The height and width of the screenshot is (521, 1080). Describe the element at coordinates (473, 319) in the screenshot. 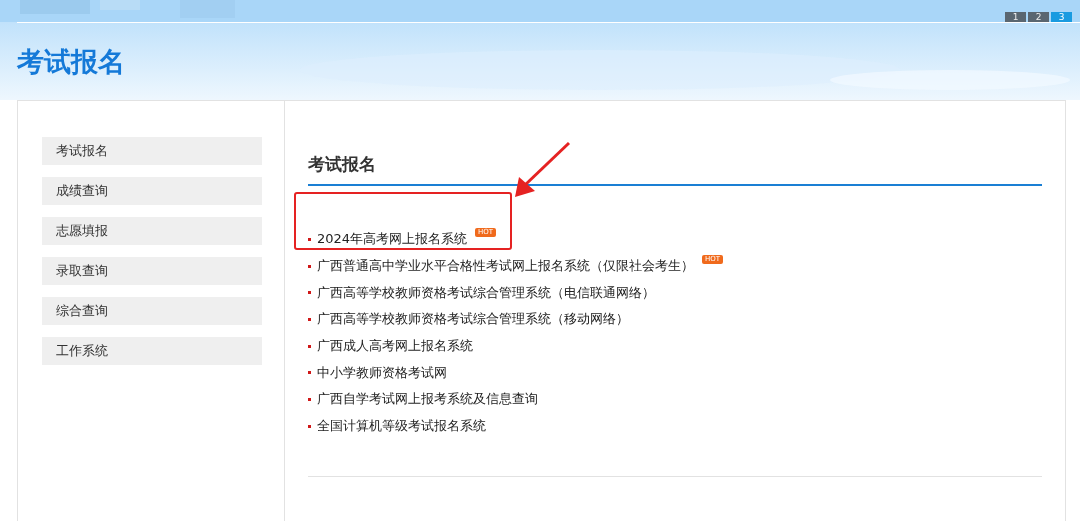

I see `link: 广西高等学校教师资格考试综合管理系统（移动网络）` at that location.